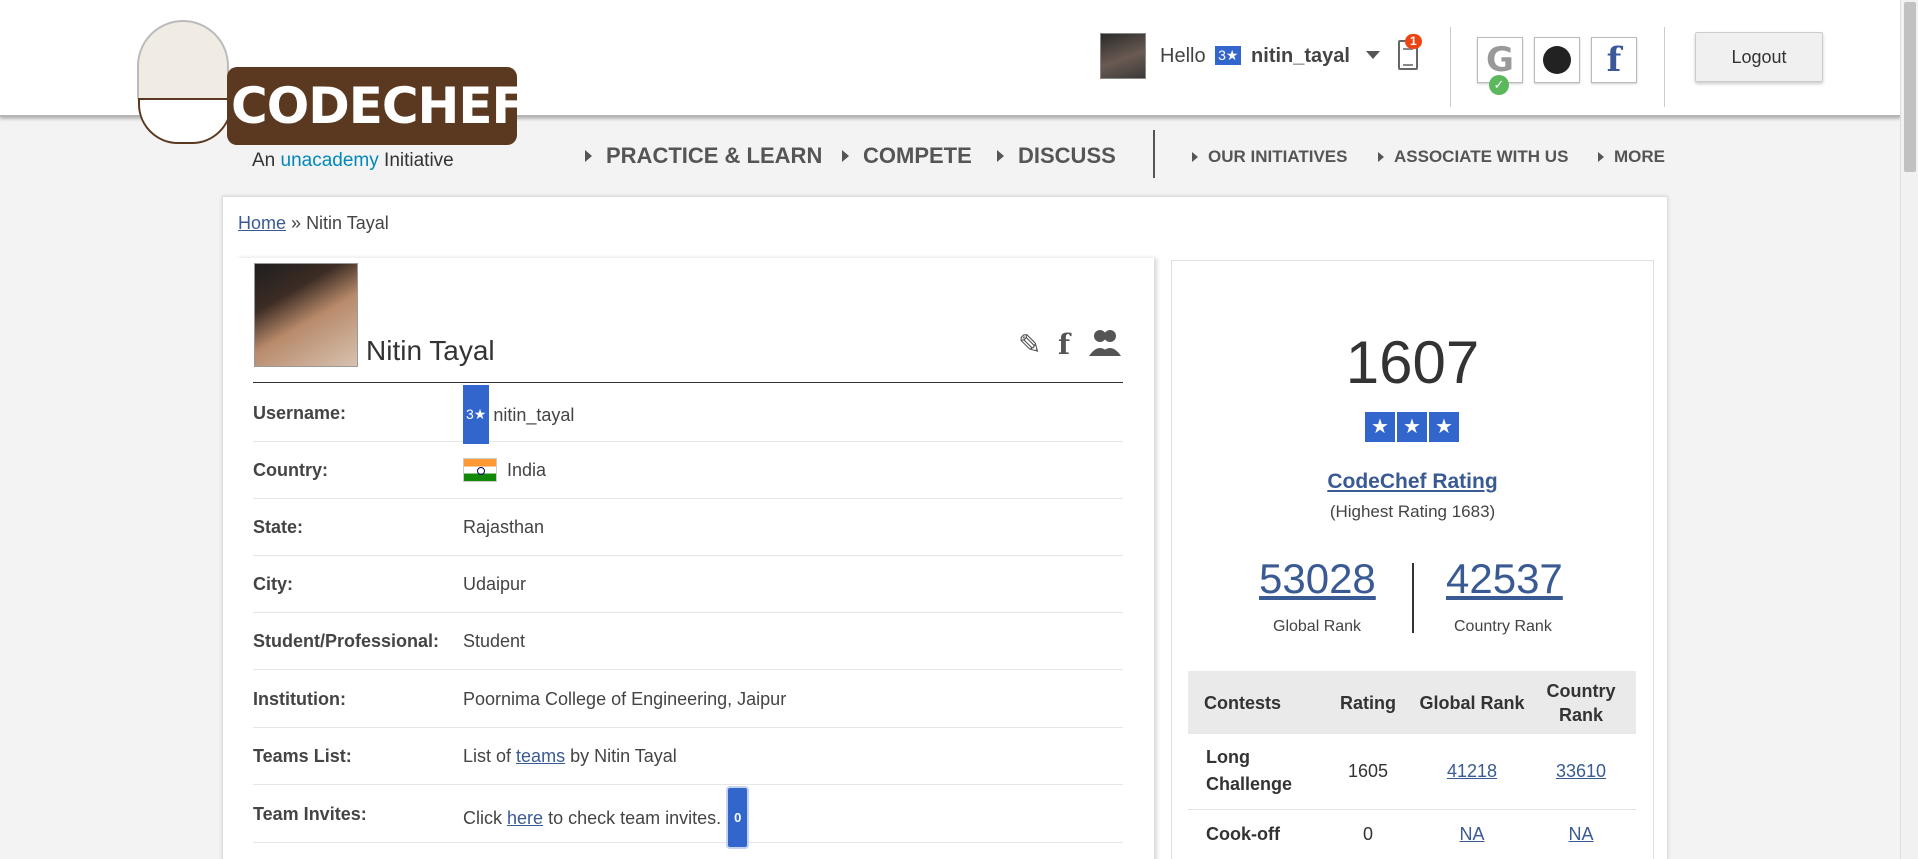 This screenshot has width=1918, height=859. I want to click on invites-post: to check team invites., so click(635, 818).